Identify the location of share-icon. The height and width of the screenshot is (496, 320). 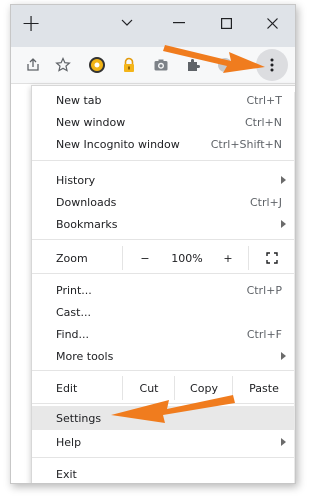
(33, 64).